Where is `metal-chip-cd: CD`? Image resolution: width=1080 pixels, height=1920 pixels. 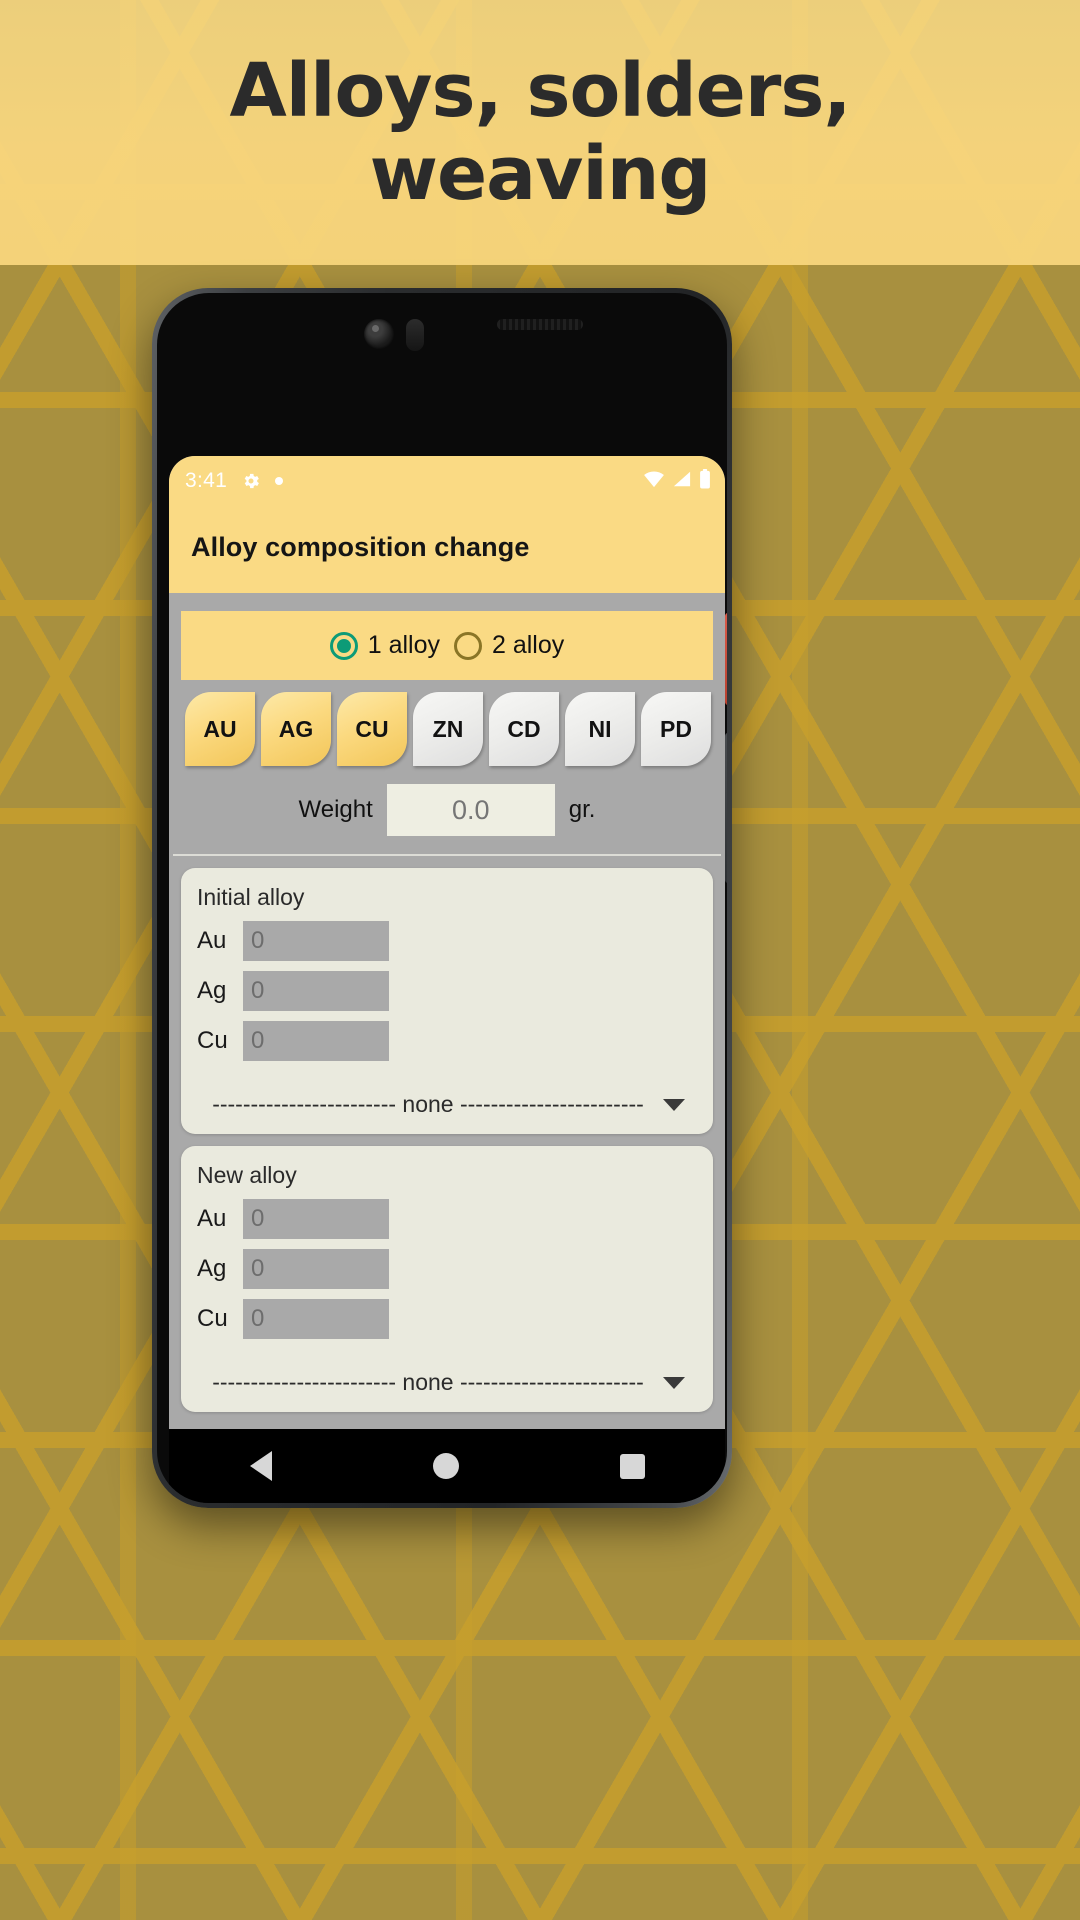 metal-chip-cd: CD is located at coordinates (524, 729).